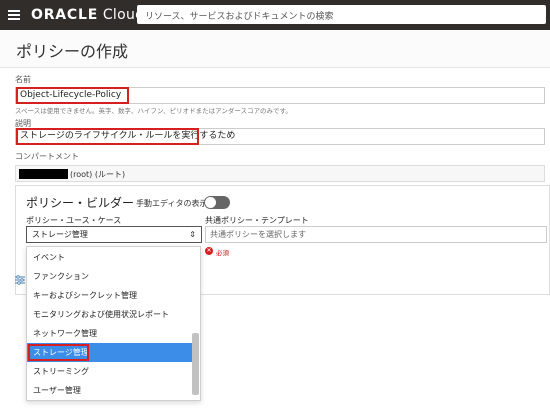 The width and height of the screenshot is (550, 412). I want to click on required-text: 必須, so click(222, 253).